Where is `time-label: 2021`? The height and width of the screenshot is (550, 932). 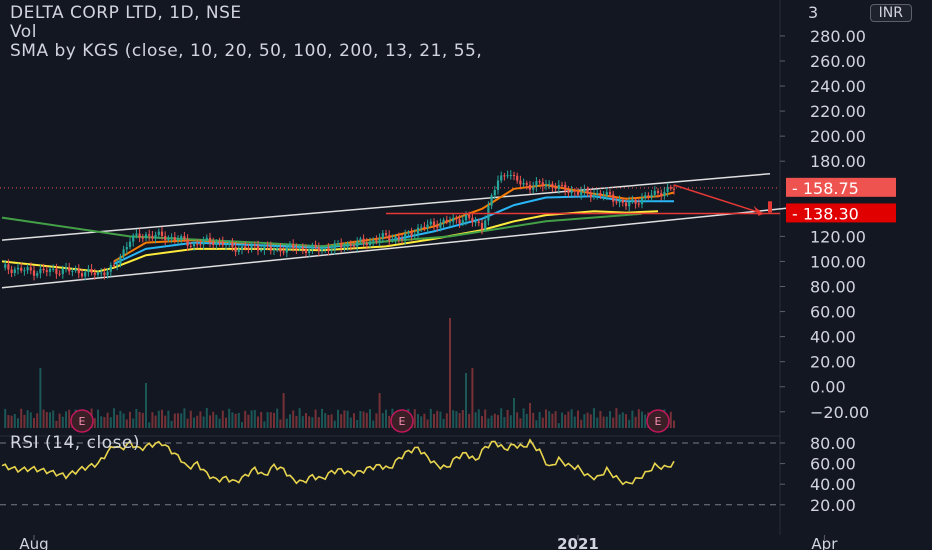
time-label: 2021 is located at coordinates (578, 542).